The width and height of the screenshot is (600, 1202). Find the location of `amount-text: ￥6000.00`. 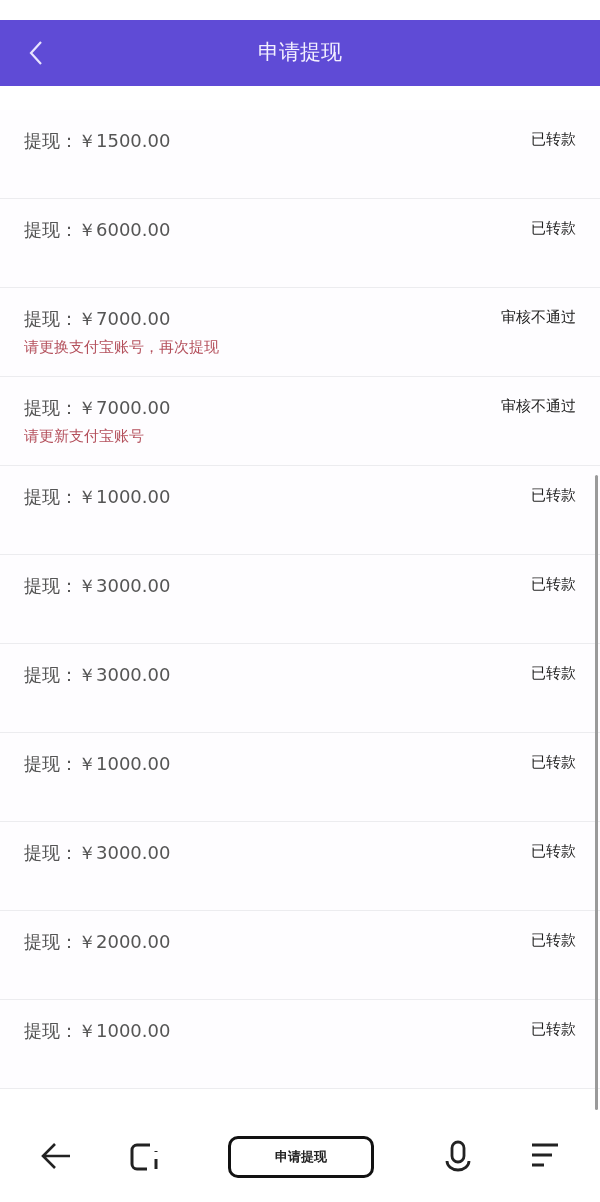

amount-text: ￥6000.00 is located at coordinates (124, 230).